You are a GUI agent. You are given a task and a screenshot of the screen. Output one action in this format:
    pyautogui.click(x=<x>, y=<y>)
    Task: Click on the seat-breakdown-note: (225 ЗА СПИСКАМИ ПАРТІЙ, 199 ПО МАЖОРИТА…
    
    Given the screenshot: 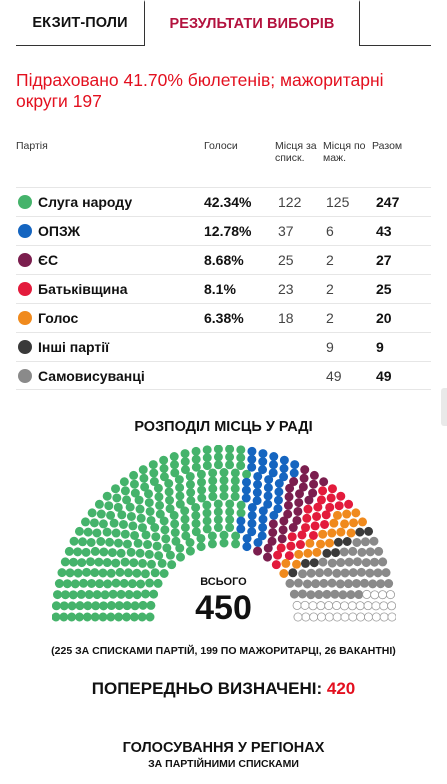 What is the action you would take?
    pyautogui.click(x=223, y=651)
    